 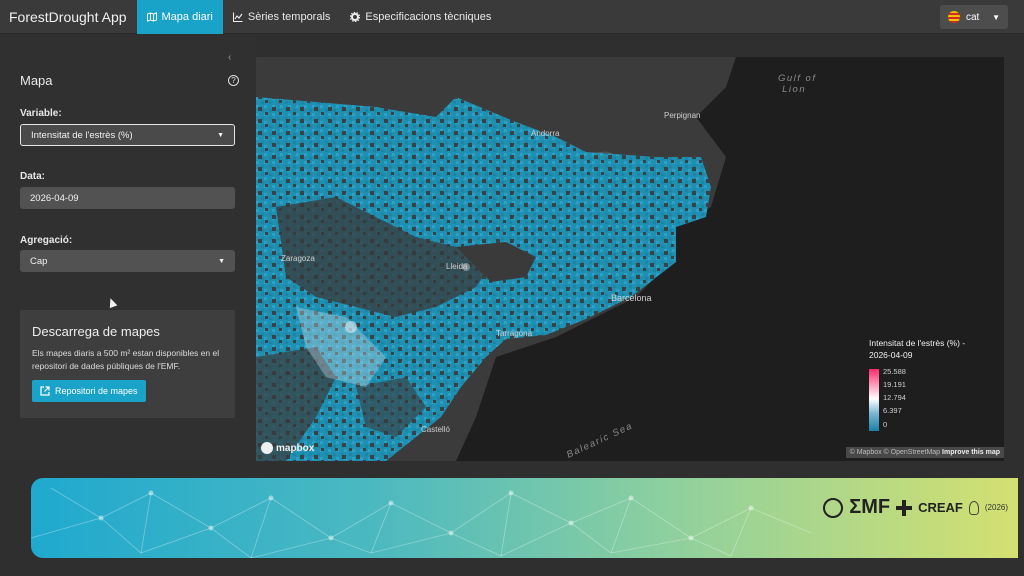 I want to click on language-dropdown: cat ▼, so click(x=974, y=17).